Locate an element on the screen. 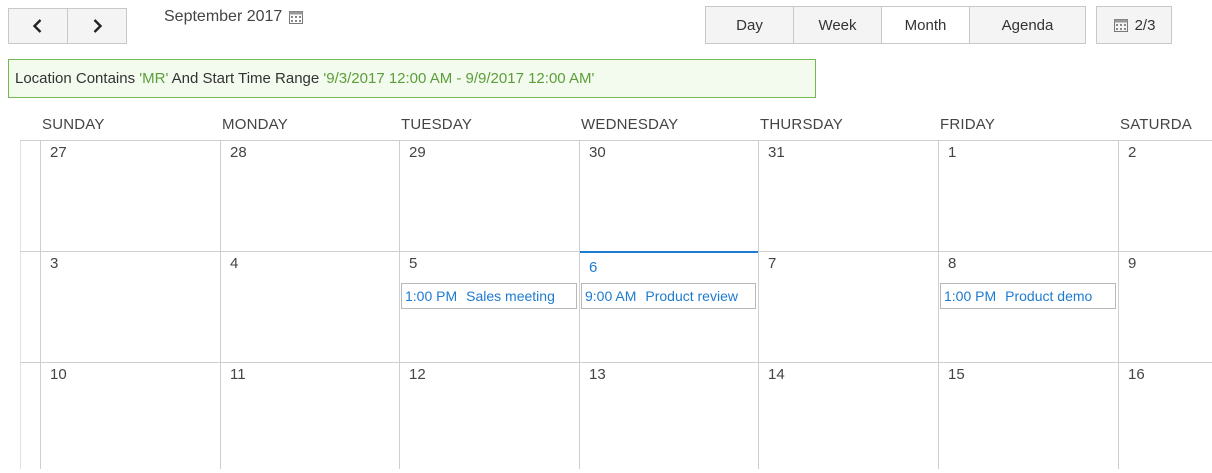  month-title-picker: September 2017 is located at coordinates (234, 17).